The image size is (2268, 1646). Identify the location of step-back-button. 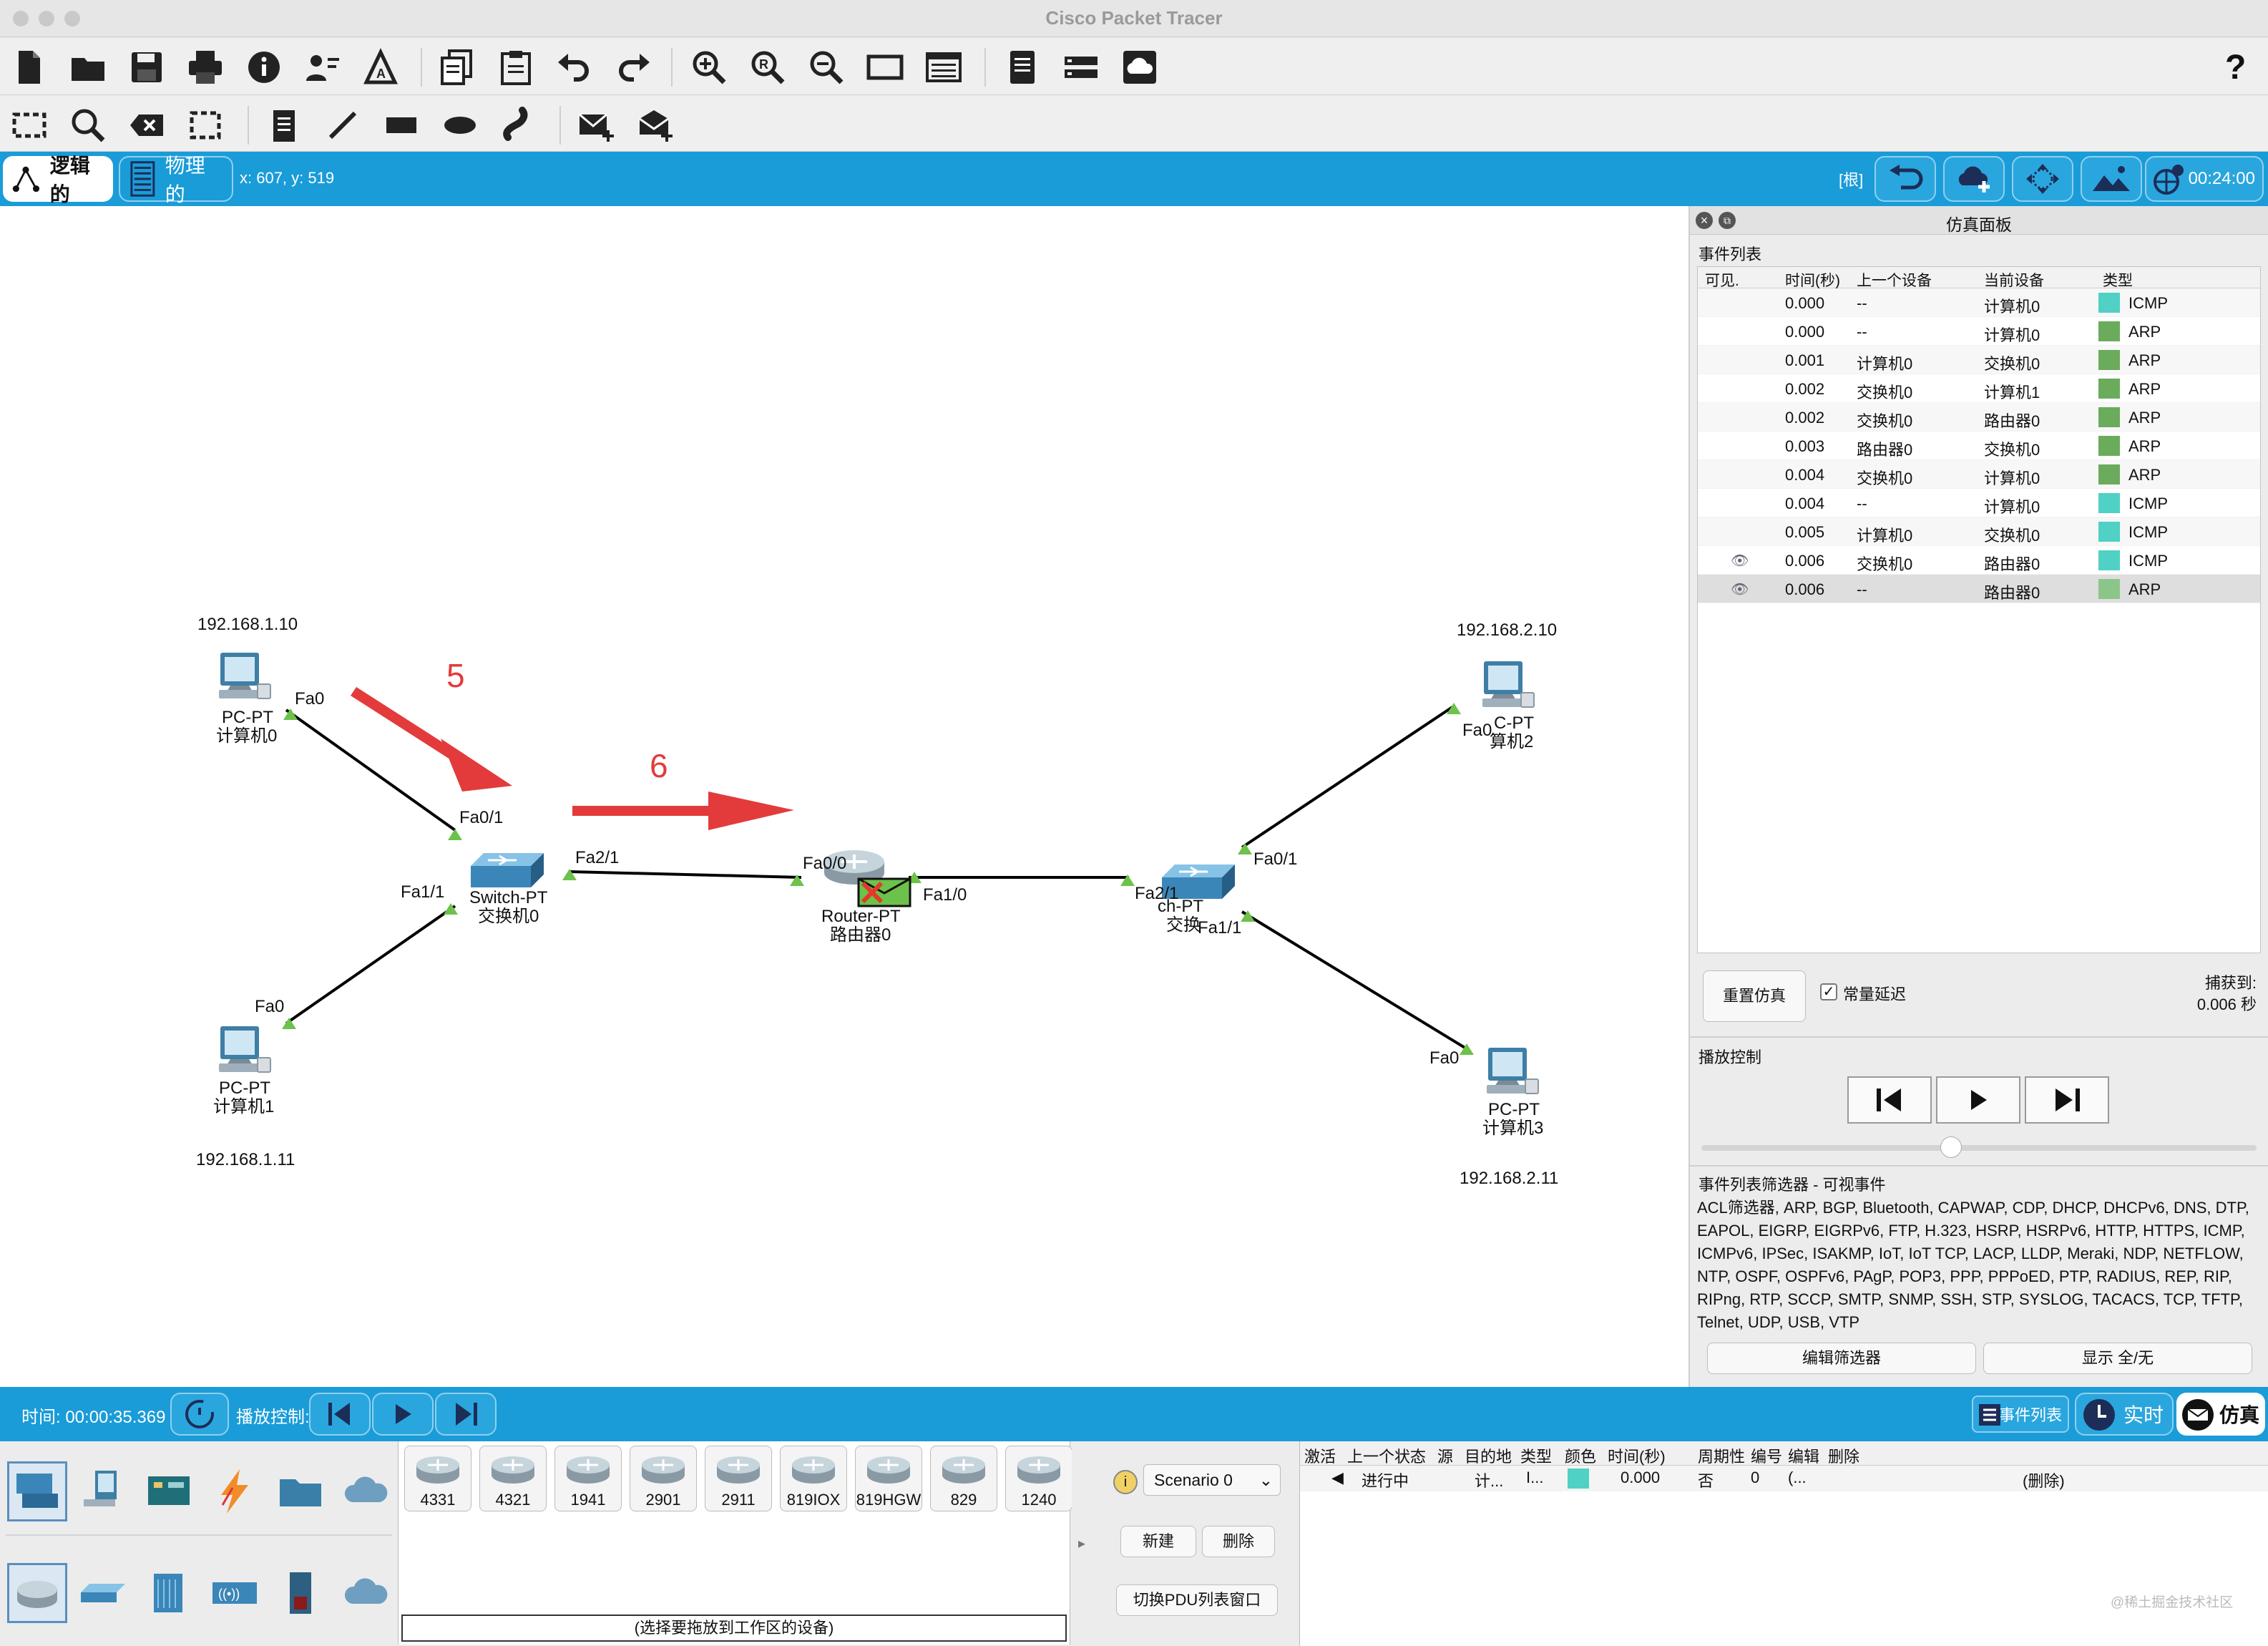
(1889, 1100).